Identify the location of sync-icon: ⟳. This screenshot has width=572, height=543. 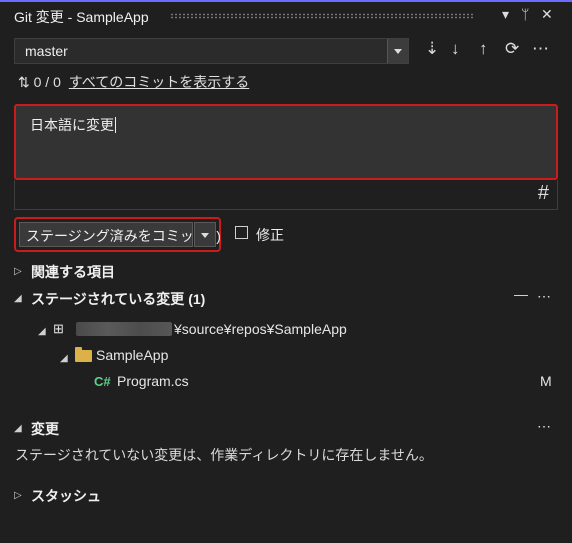
(512, 49).